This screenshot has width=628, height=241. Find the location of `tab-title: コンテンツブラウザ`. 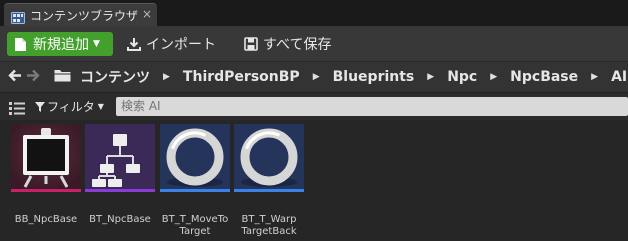

tab-title: コンテンツブラウザ is located at coordinates (84, 15).